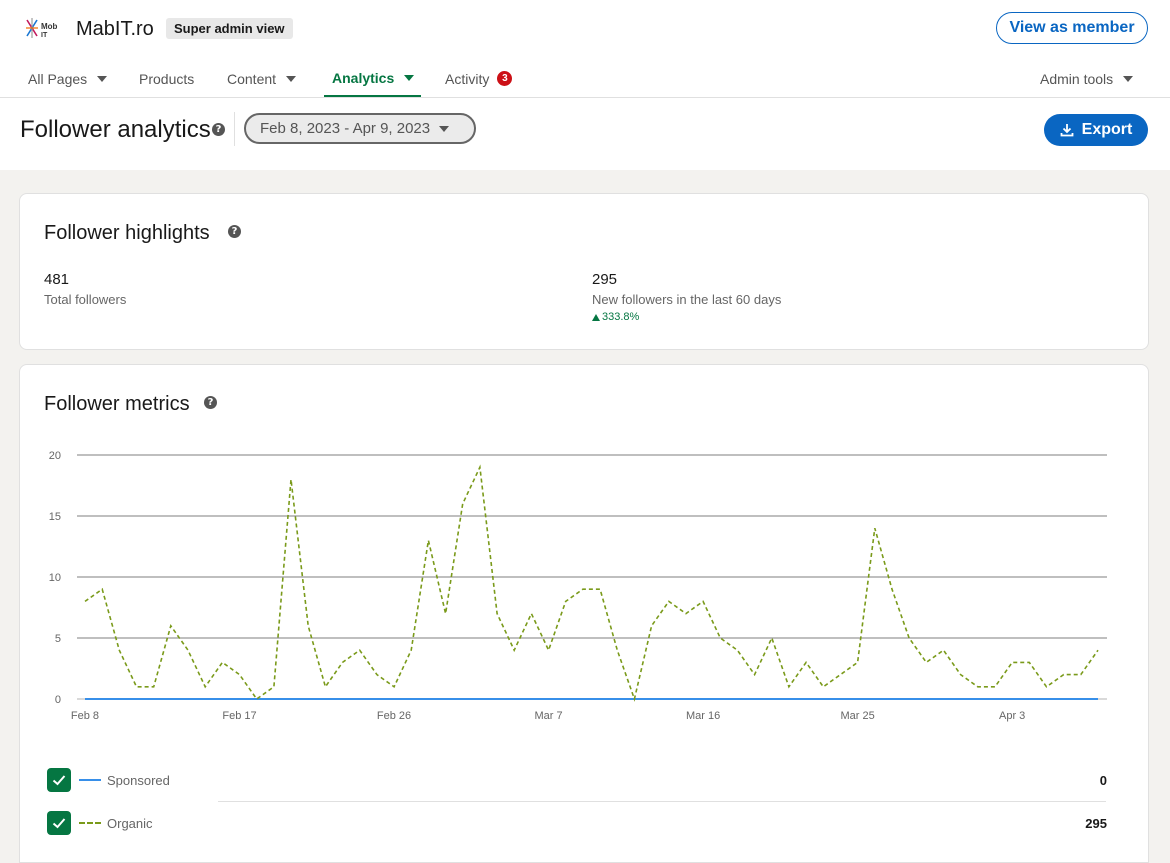  What do you see at coordinates (577, 823) in the screenshot?
I see `legend-organic: Organic 295` at bounding box center [577, 823].